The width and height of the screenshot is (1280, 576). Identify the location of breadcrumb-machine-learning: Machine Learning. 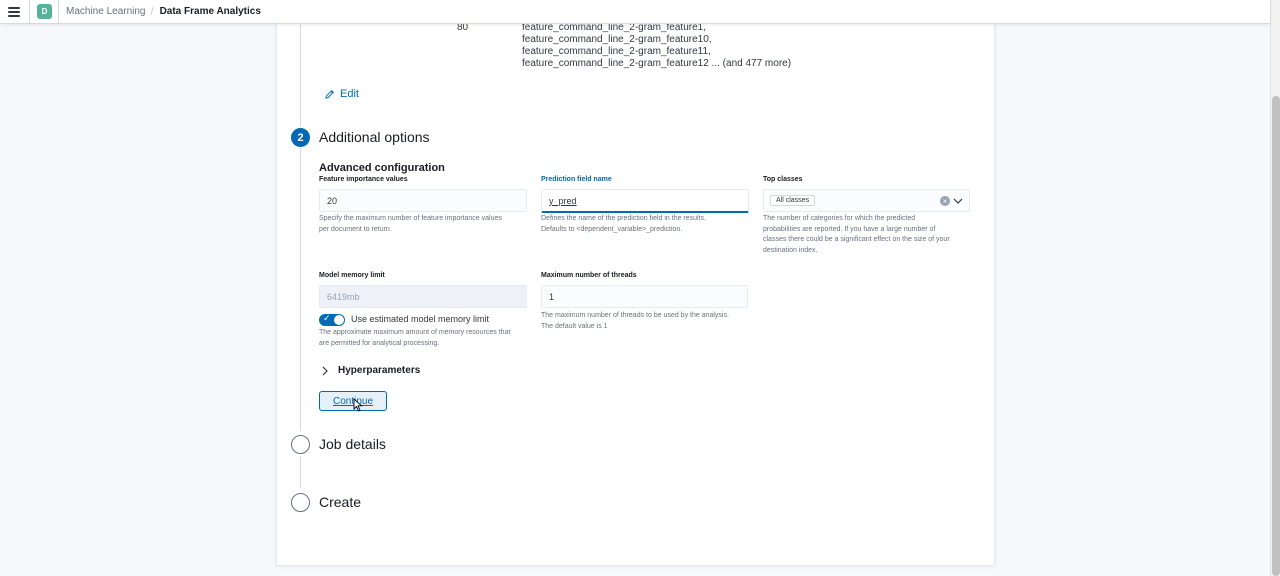
(106, 11).